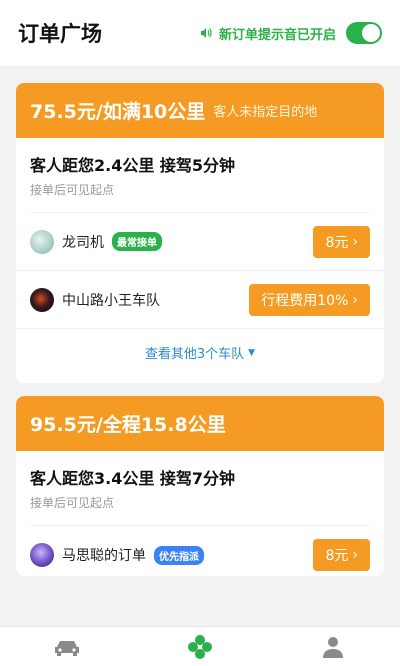 The image size is (400, 666). Describe the element at coordinates (179, 555) in the screenshot. I see `bidder-badge: 优先指派` at that location.